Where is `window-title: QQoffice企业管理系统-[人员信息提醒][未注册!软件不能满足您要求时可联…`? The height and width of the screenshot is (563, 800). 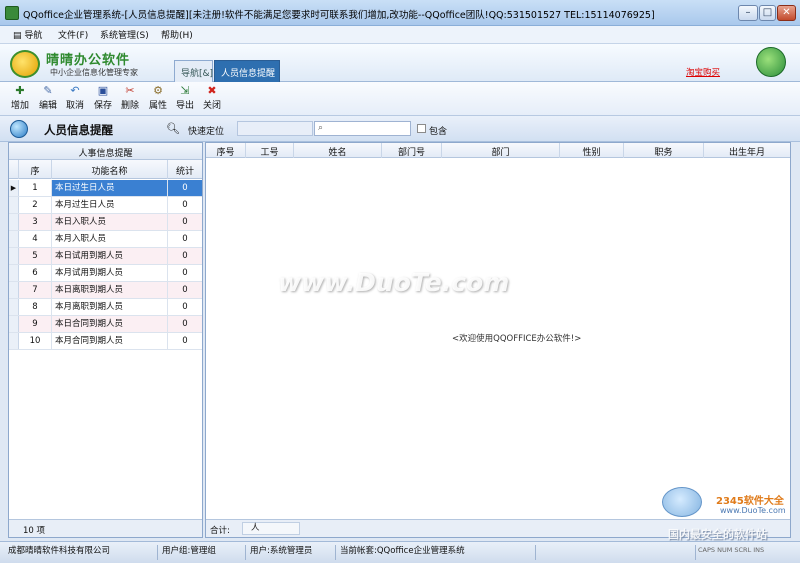
window-title: QQoffice企业管理系统-[人员信息提醒][未注册!软件不能满足您要求时可联… is located at coordinates (339, 15).